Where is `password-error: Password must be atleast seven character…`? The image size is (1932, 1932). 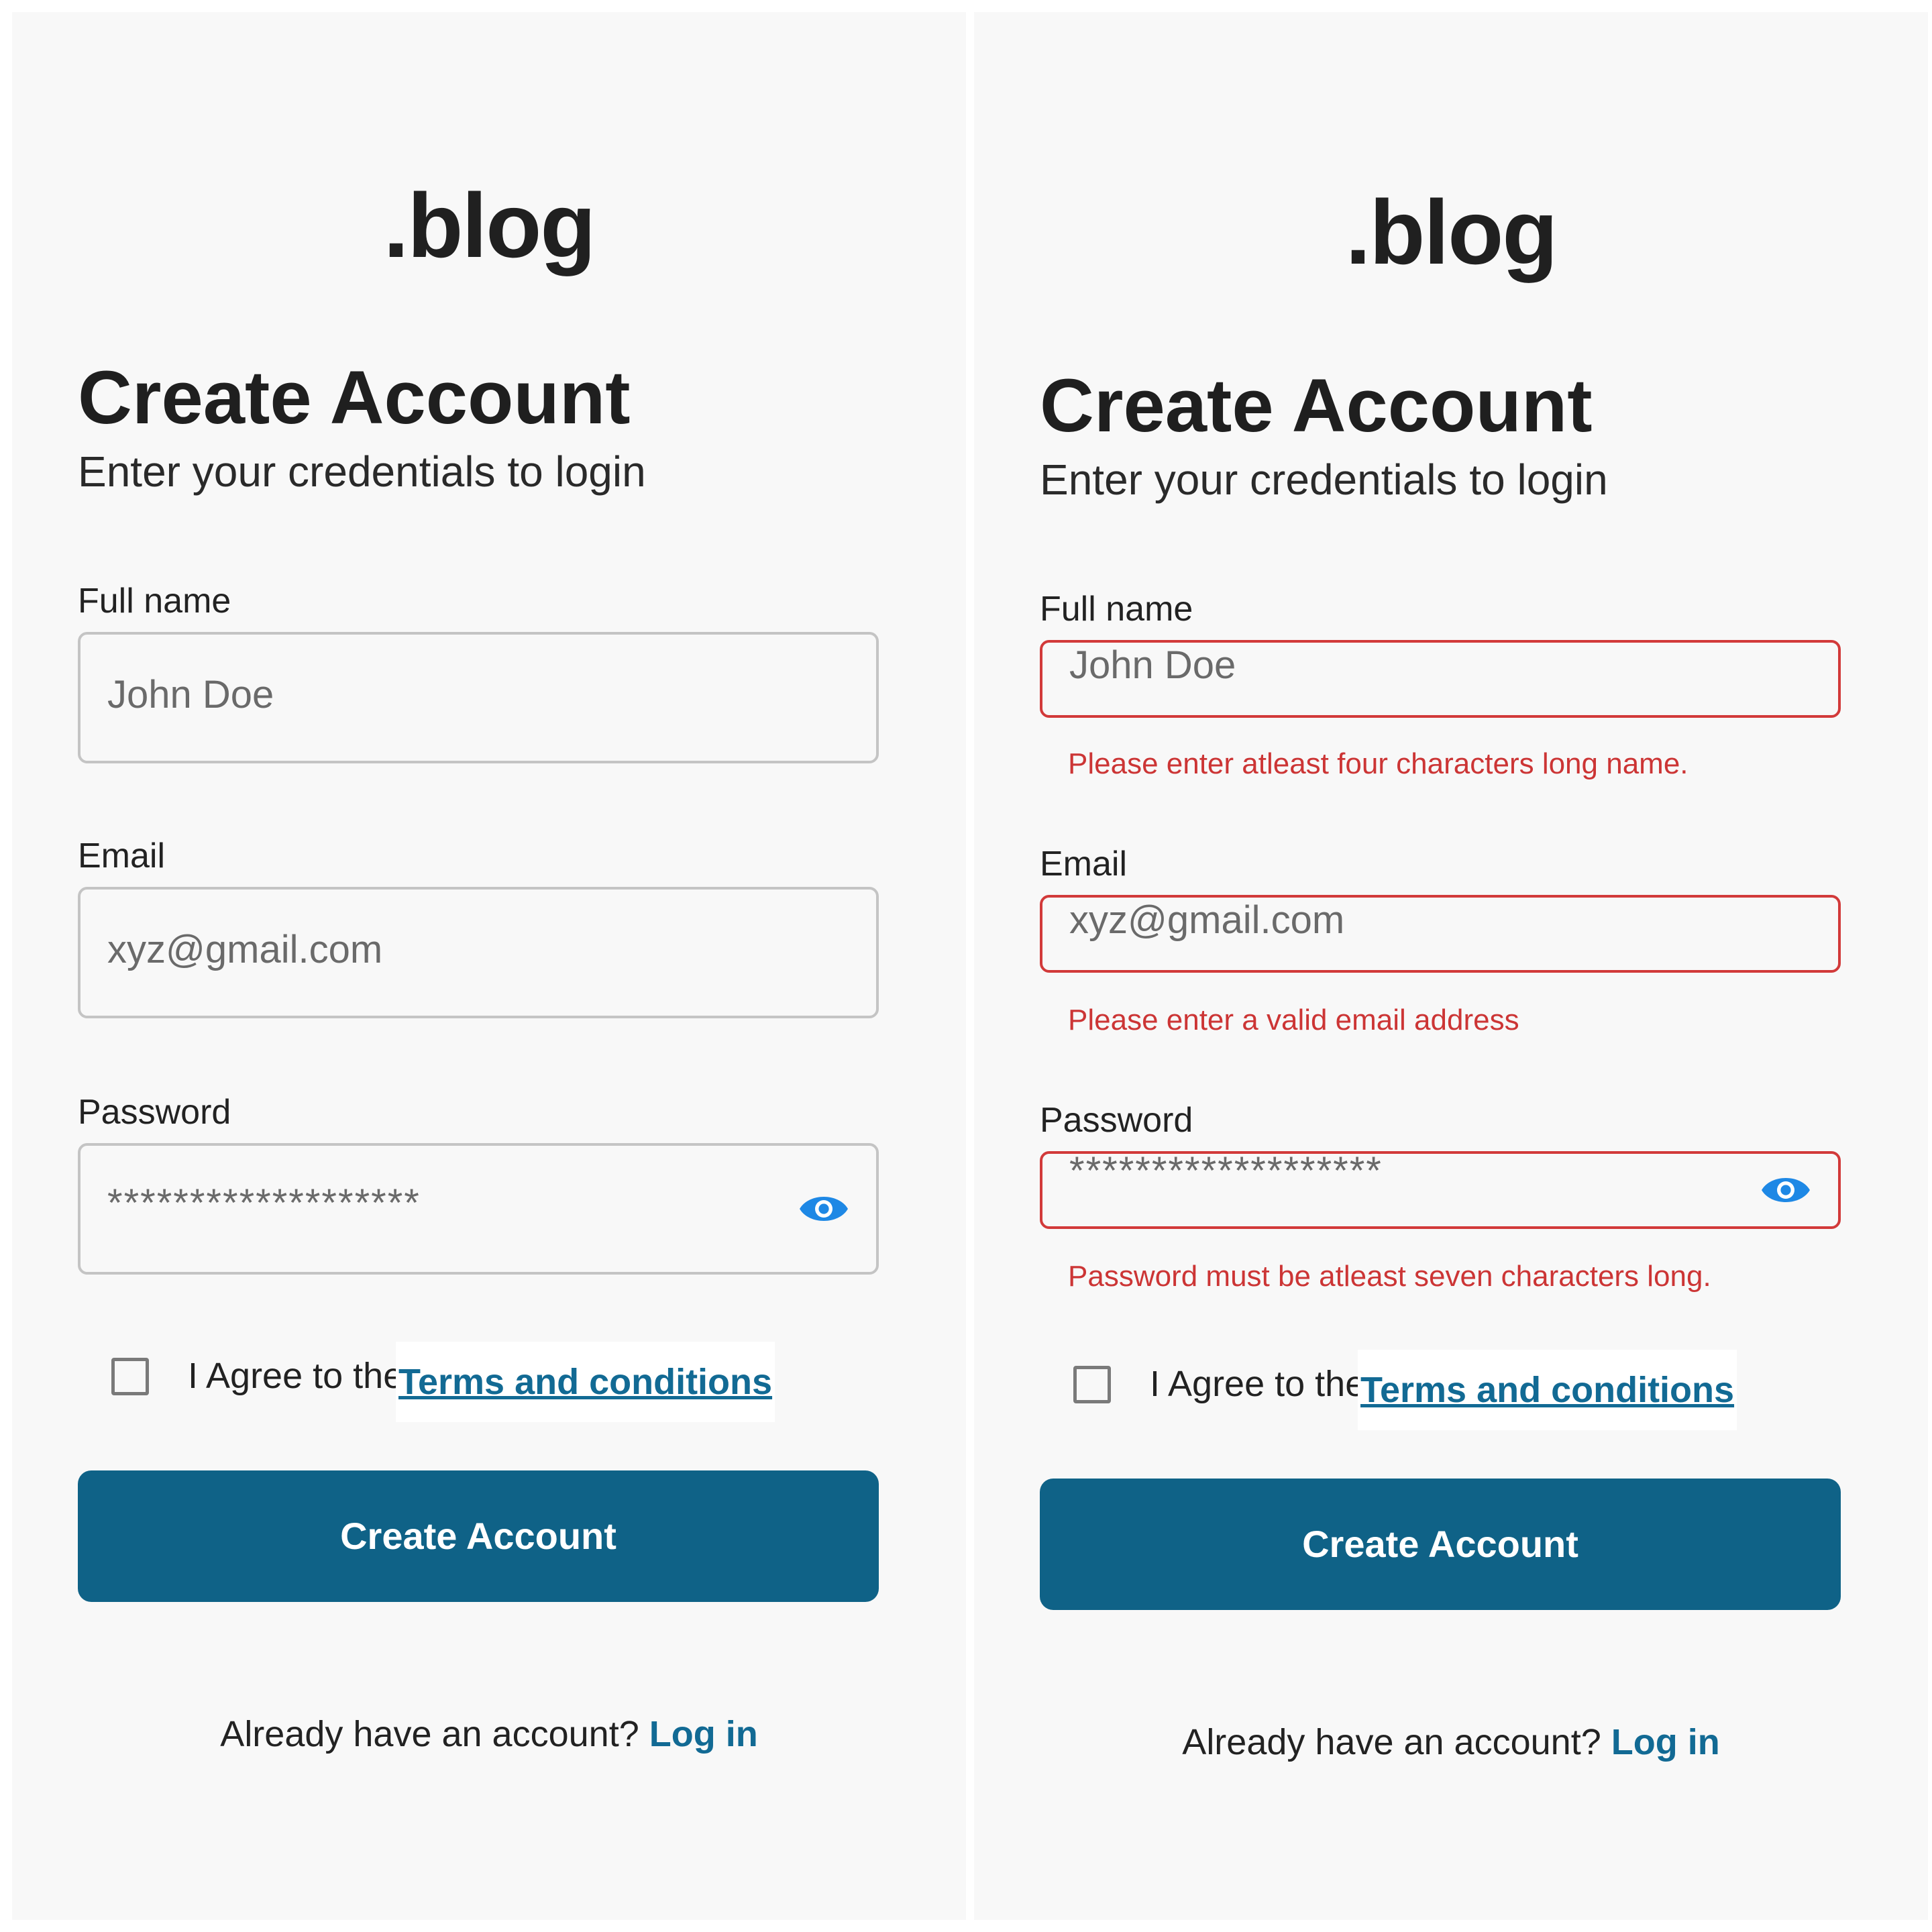
password-error: Password must be atleast seven character… is located at coordinates (1389, 1276).